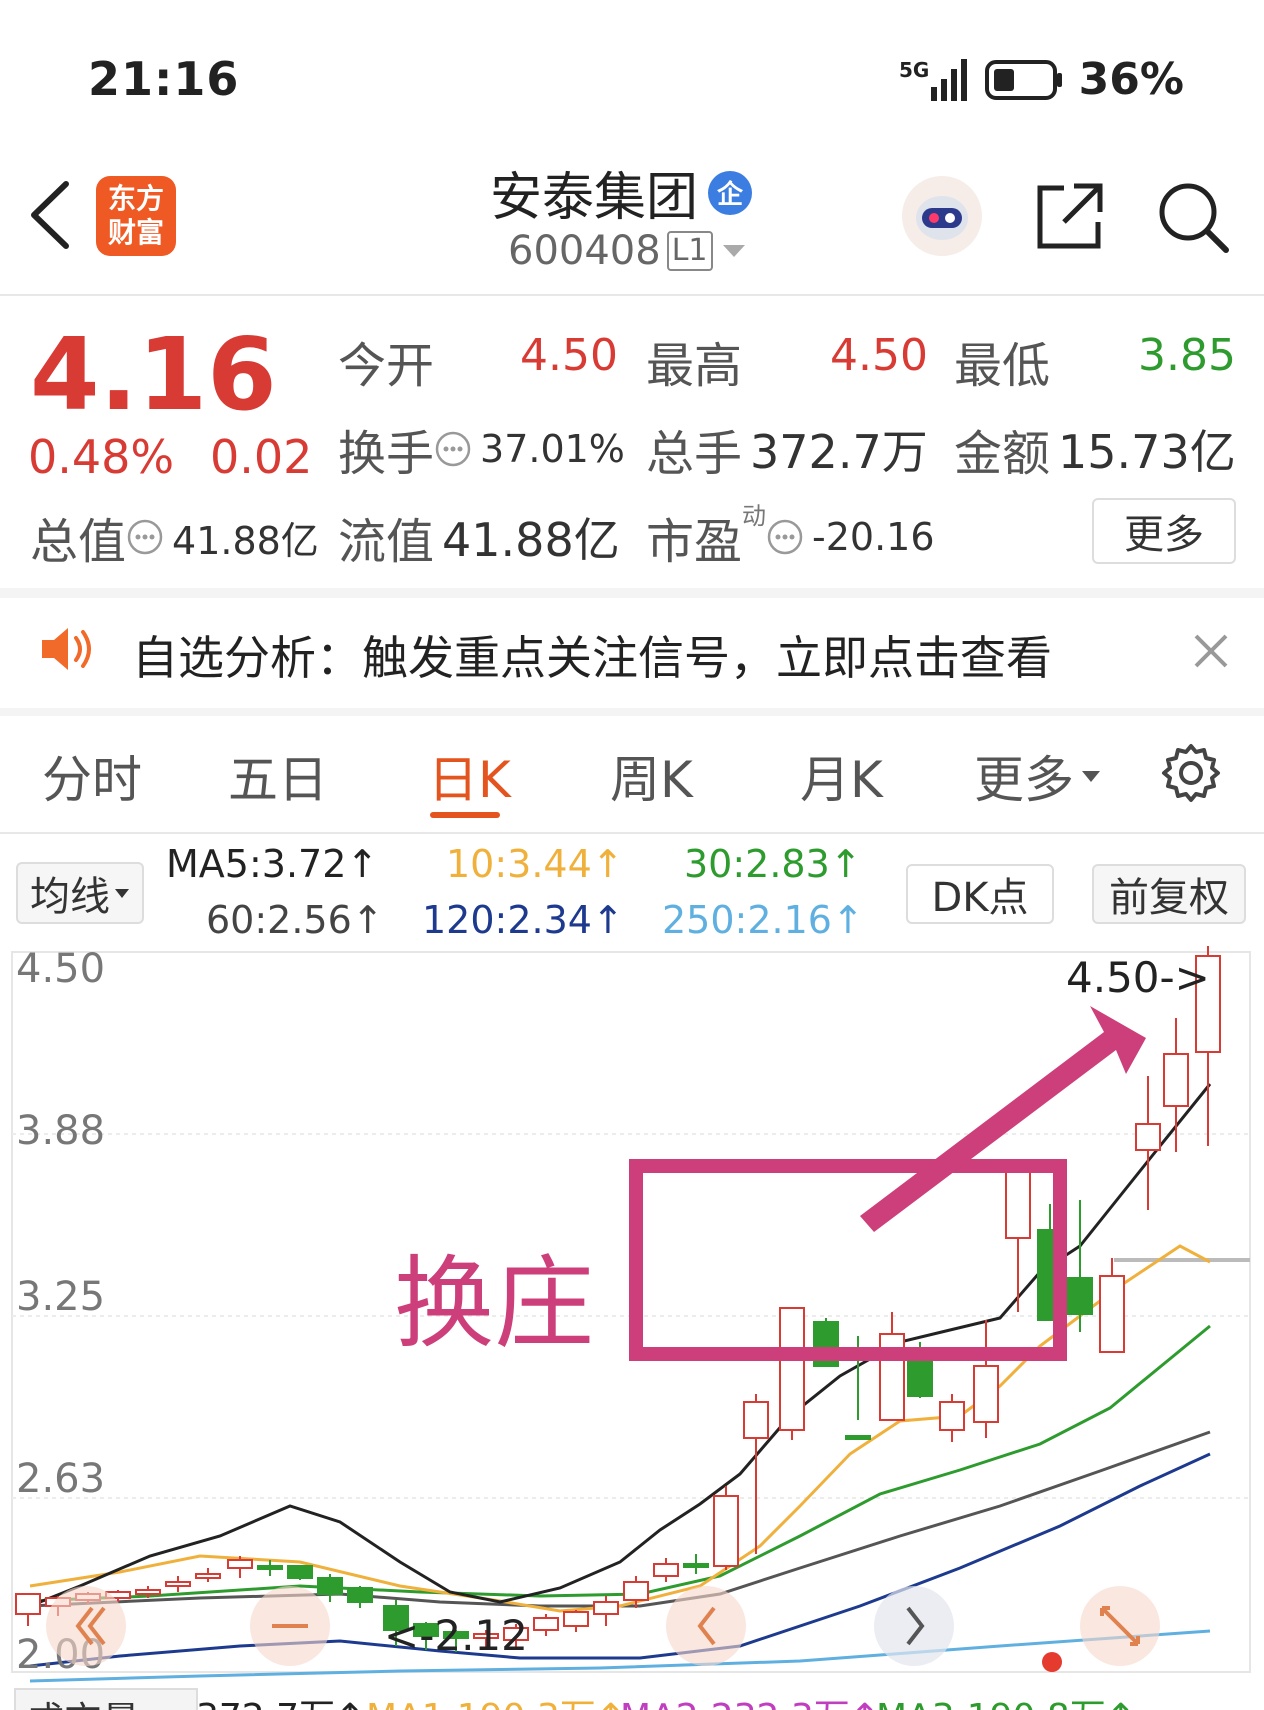 This screenshot has height=1710, width=1264. What do you see at coordinates (569, 355) in the screenshot?
I see `open-value: 4.50` at bounding box center [569, 355].